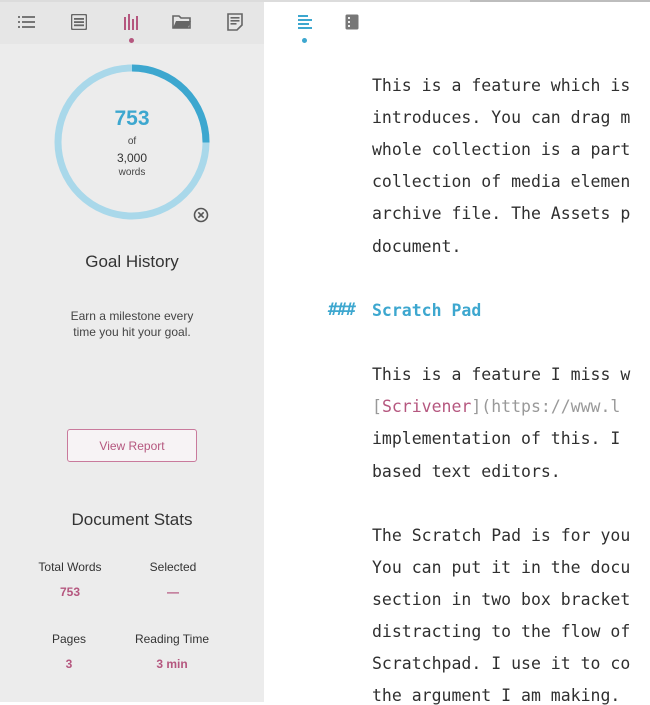 The width and height of the screenshot is (650, 705). What do you see at coordinates (496, 695) in the screenshot?
I see `text-line: the argument I am making.` at bounding box center [496, 695].